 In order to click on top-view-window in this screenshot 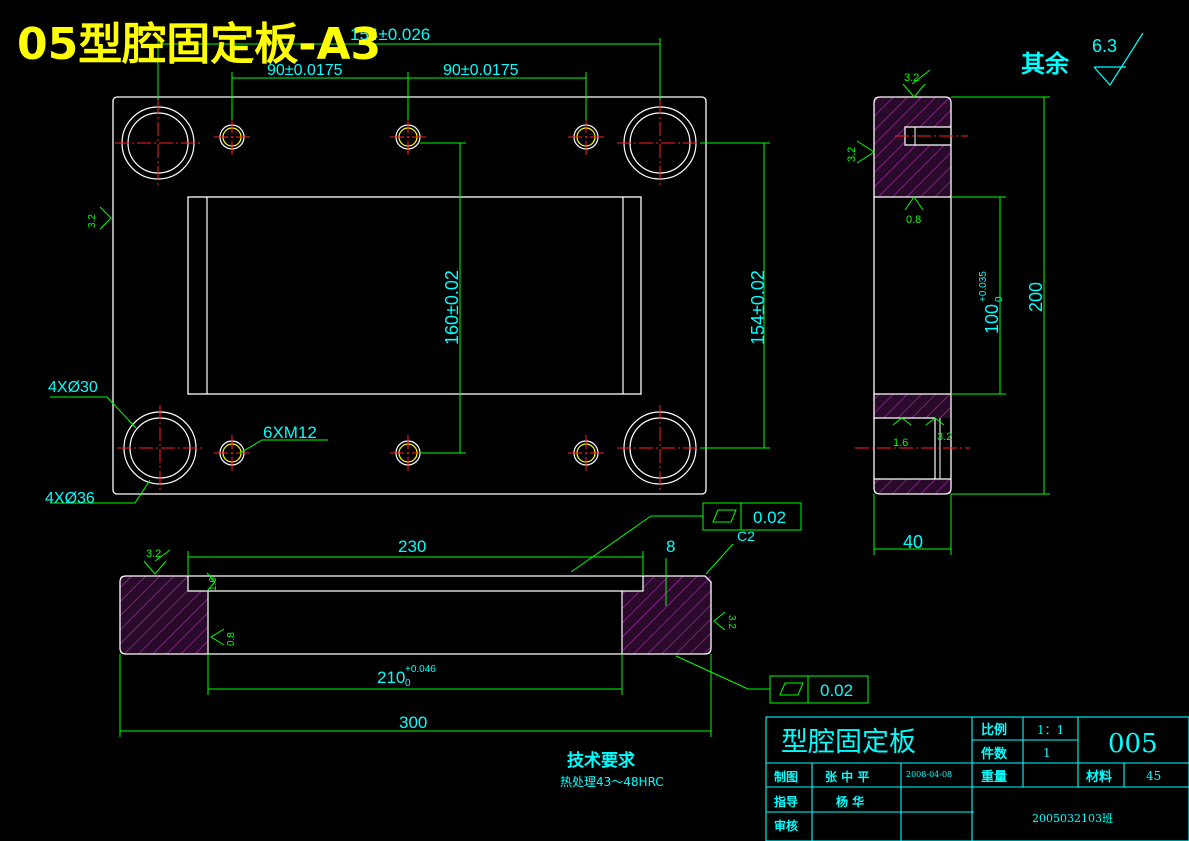, I will do `click(414, 295)`.